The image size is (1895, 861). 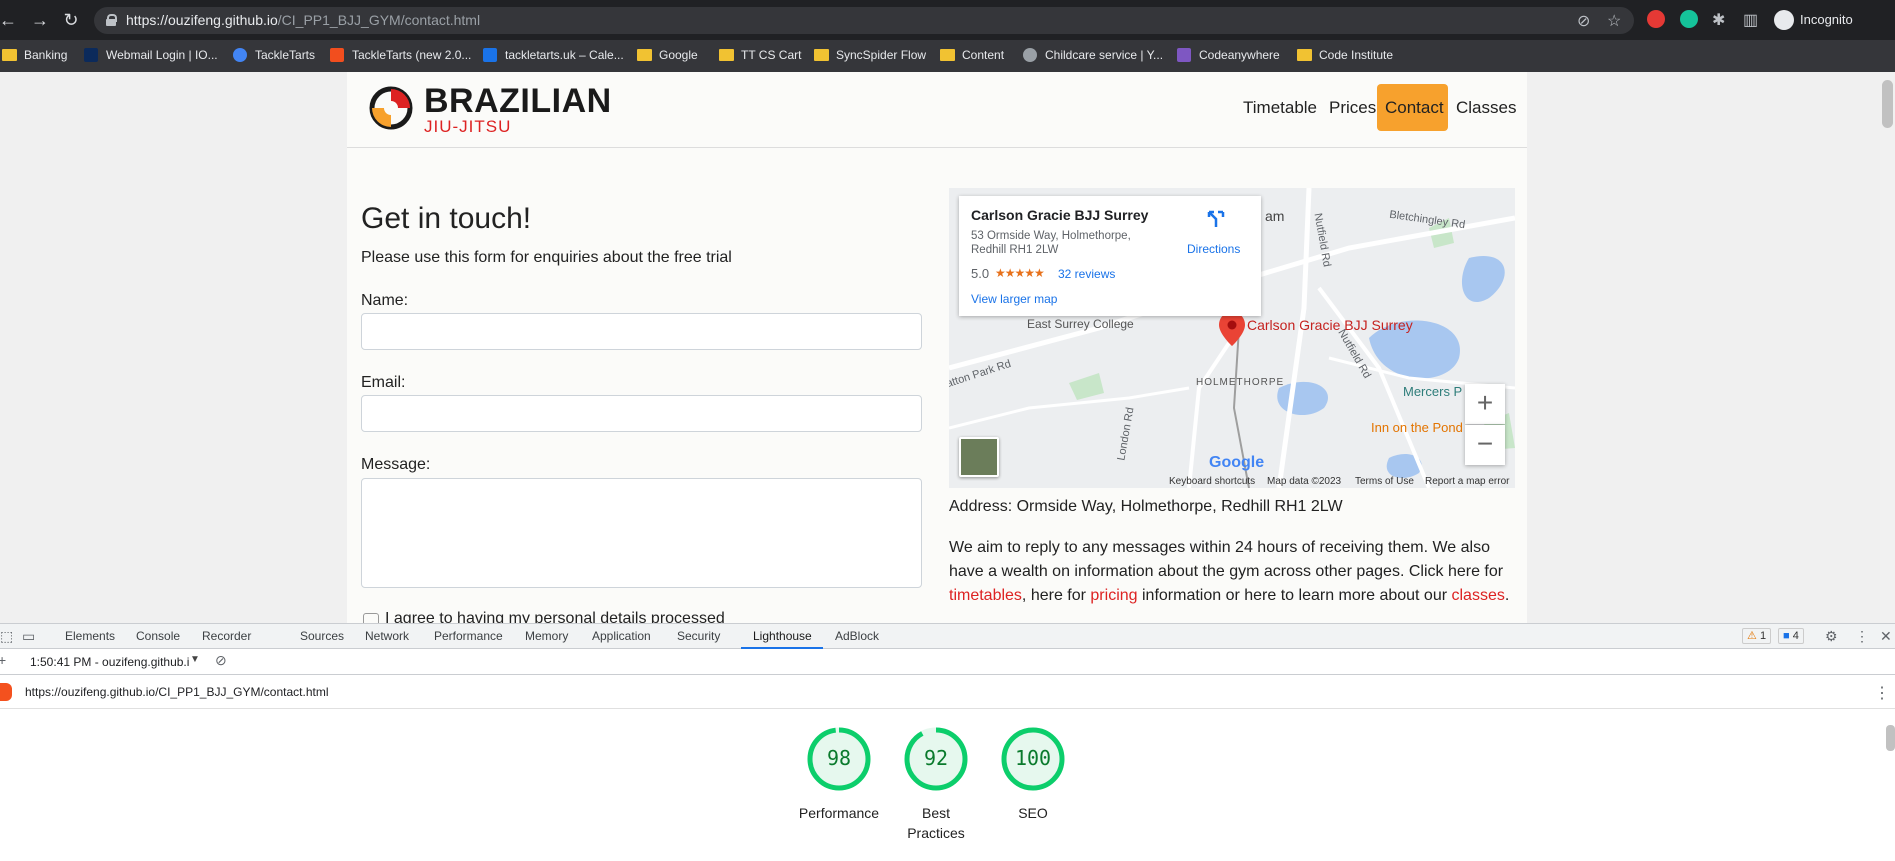 I want to click on device-toolbar-icon: ▭, so click(x=28, y=636).